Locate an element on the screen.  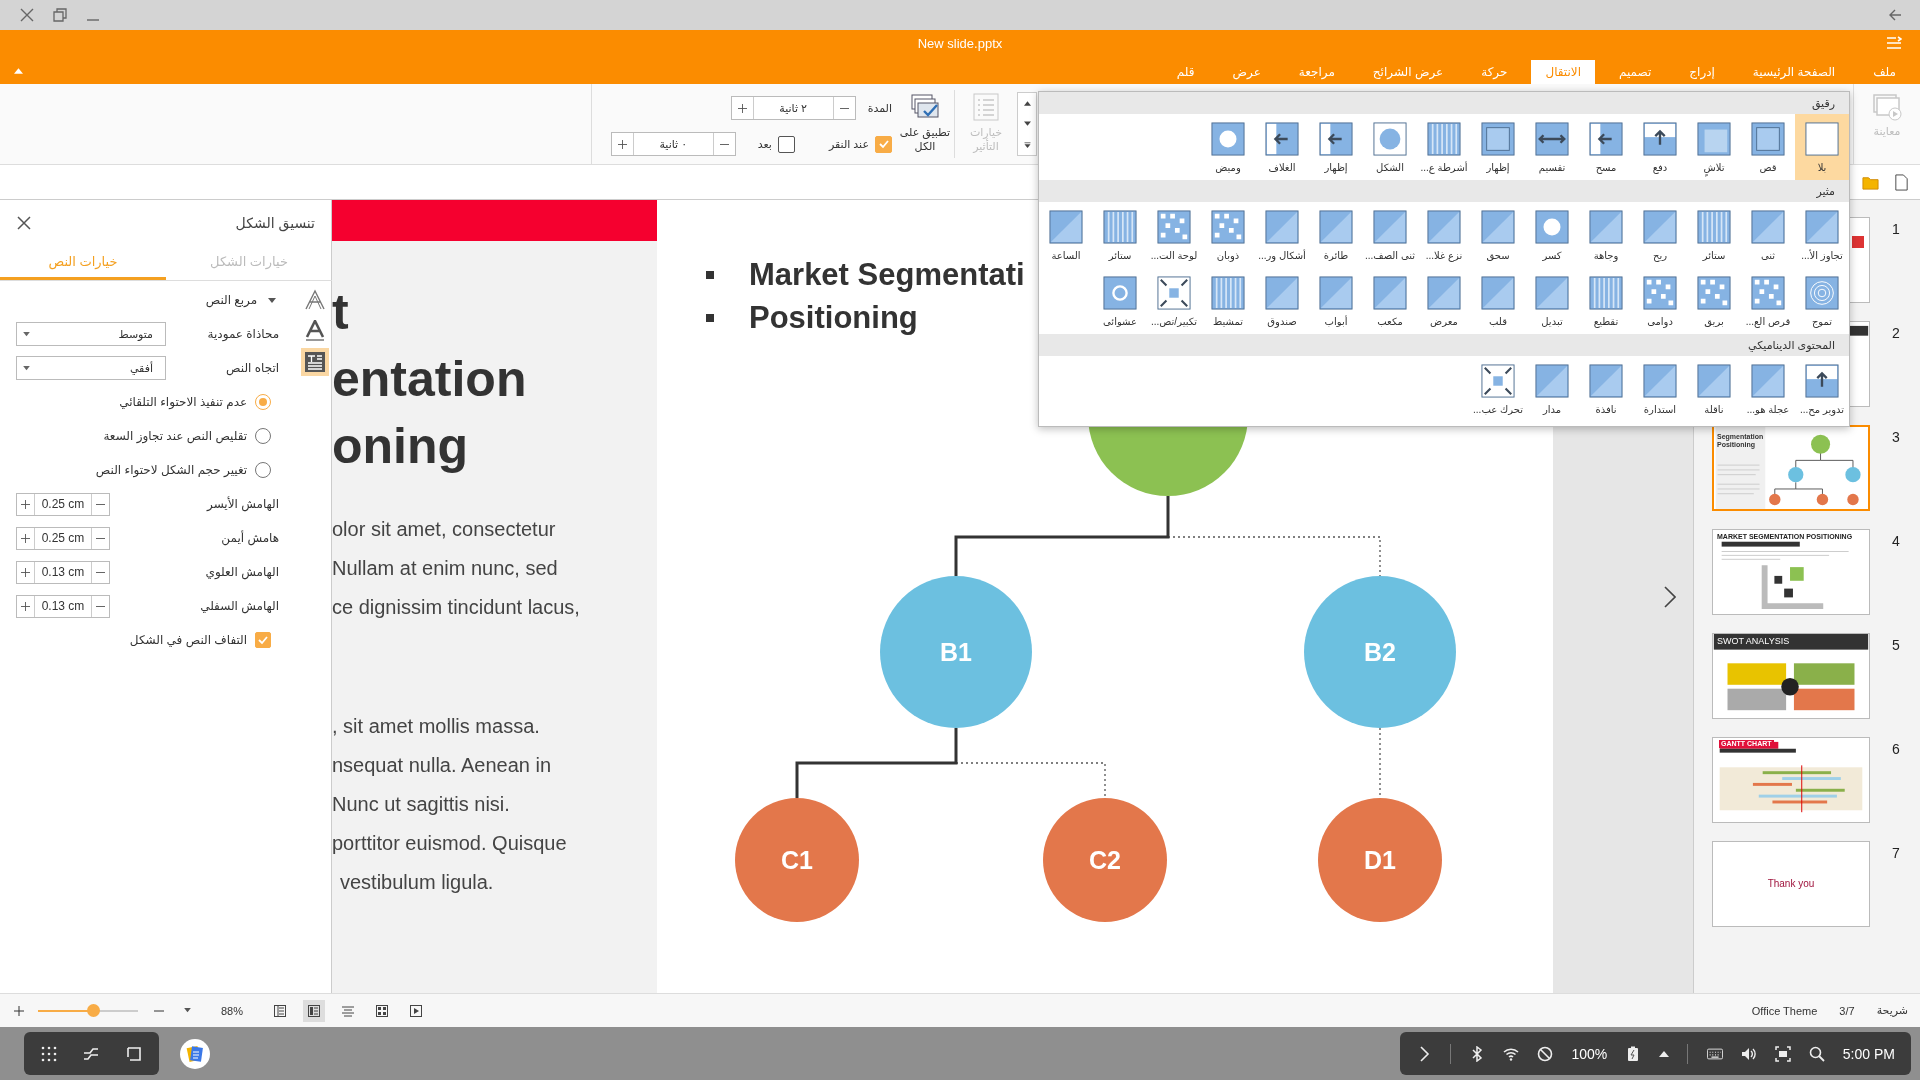
transition-option: ثنى is located at coordinates (1768, 235).